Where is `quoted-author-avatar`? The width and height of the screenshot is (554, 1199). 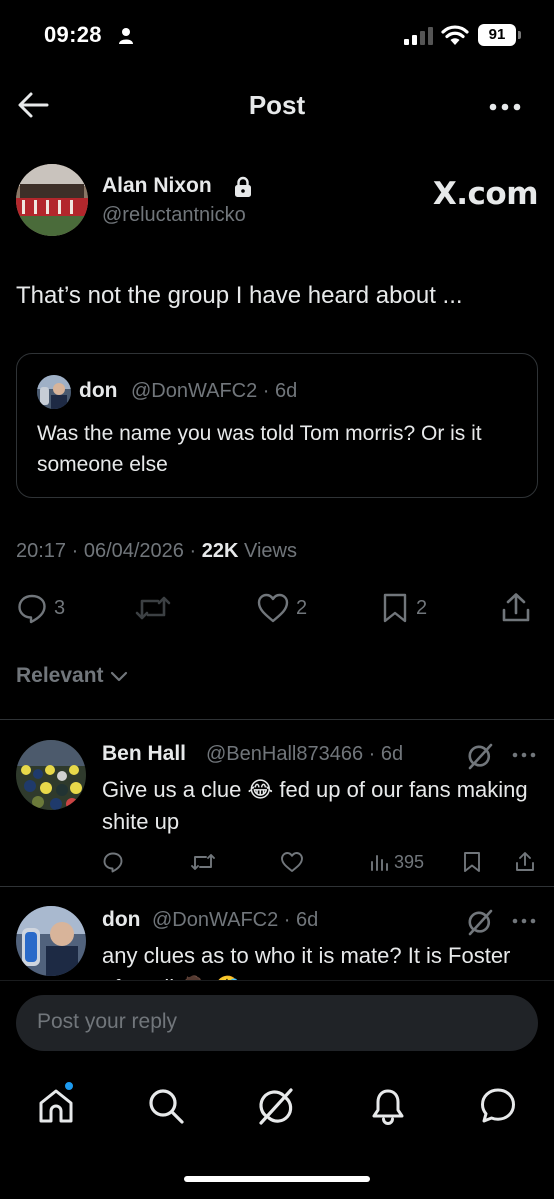
quoted-author-avatar is located at coordinates (54, 392).